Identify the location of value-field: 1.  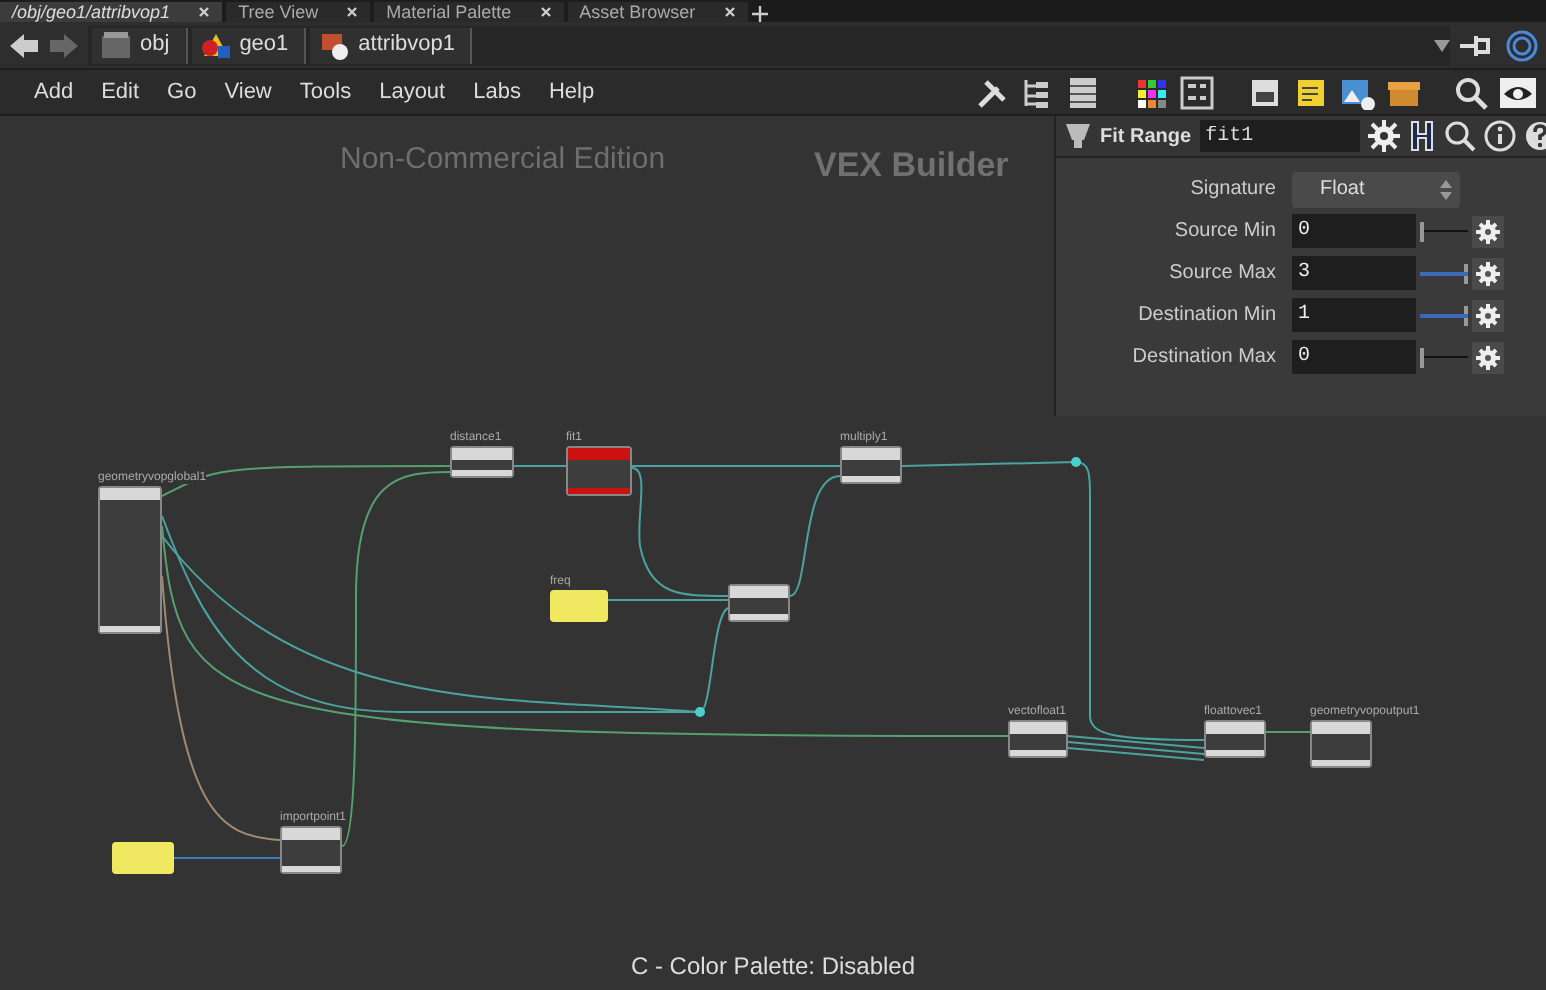
(1354, 315).